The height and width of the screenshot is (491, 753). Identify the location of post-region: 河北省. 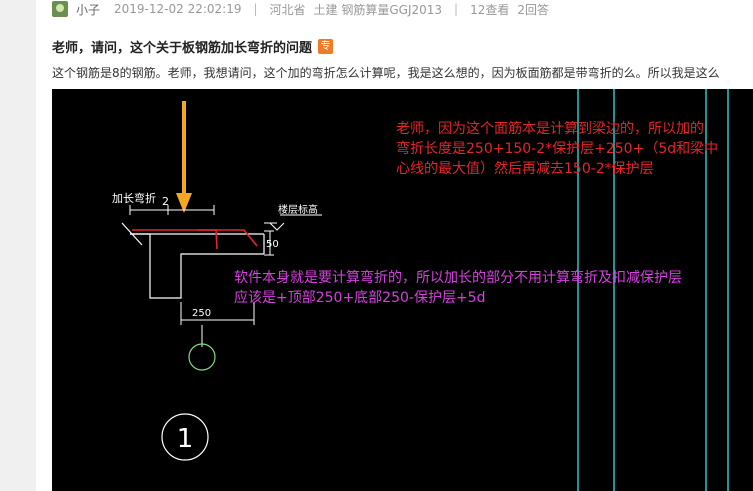
(287, 9).